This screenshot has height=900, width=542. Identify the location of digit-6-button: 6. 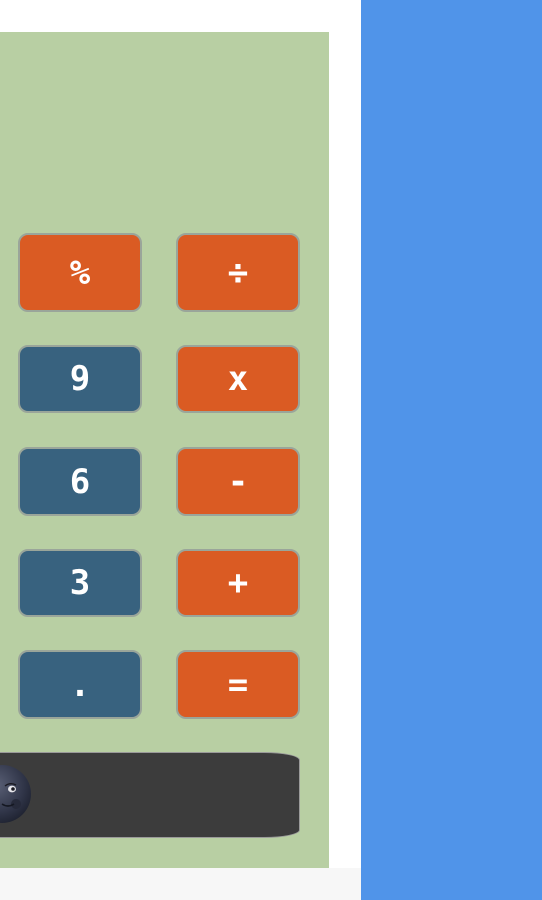
(80, 481).